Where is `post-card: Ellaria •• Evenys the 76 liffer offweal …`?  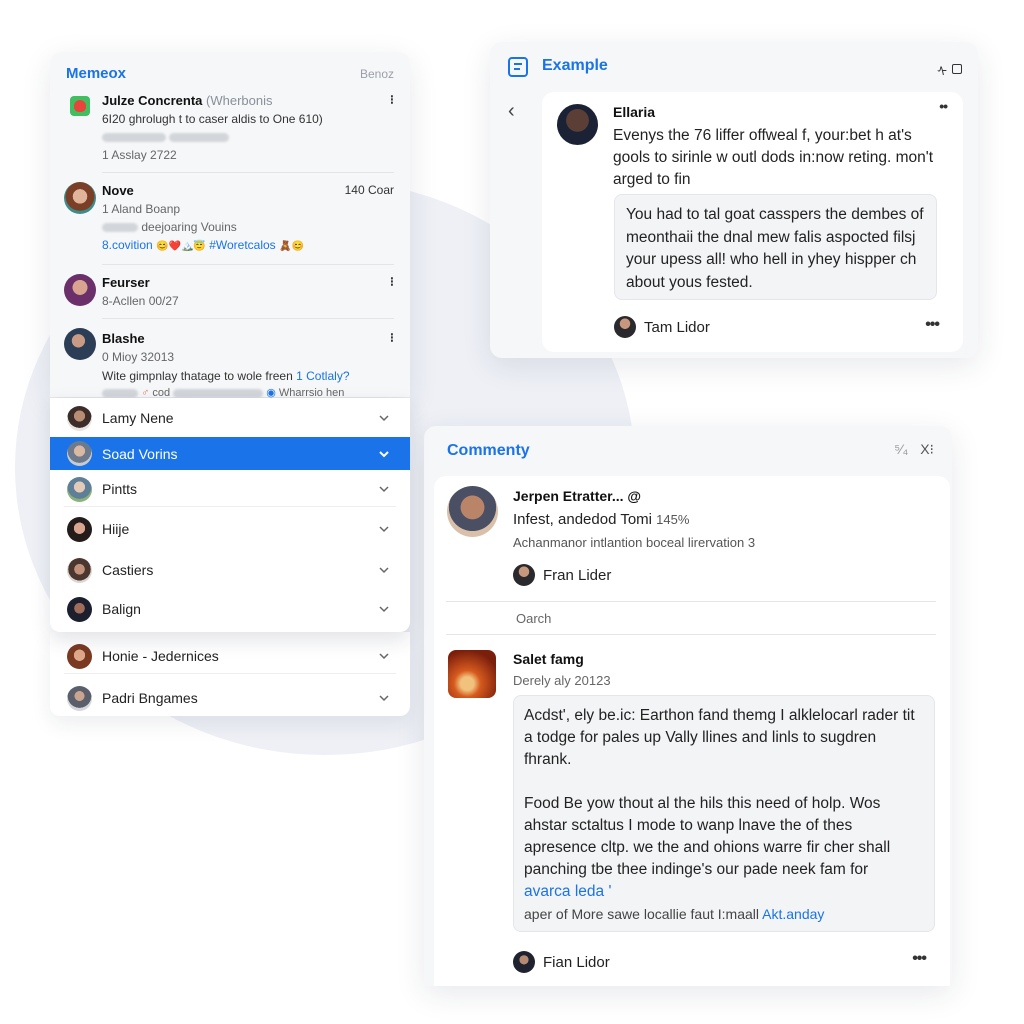 post-card: Ellaria •• Evenys the 76 liffer offweal … is located at coordinates (752, 222).